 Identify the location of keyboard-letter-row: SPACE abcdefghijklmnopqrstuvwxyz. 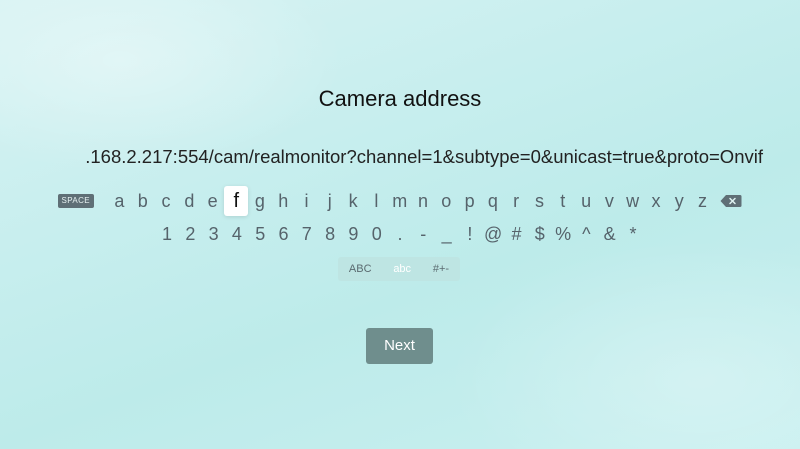
(400, 201).